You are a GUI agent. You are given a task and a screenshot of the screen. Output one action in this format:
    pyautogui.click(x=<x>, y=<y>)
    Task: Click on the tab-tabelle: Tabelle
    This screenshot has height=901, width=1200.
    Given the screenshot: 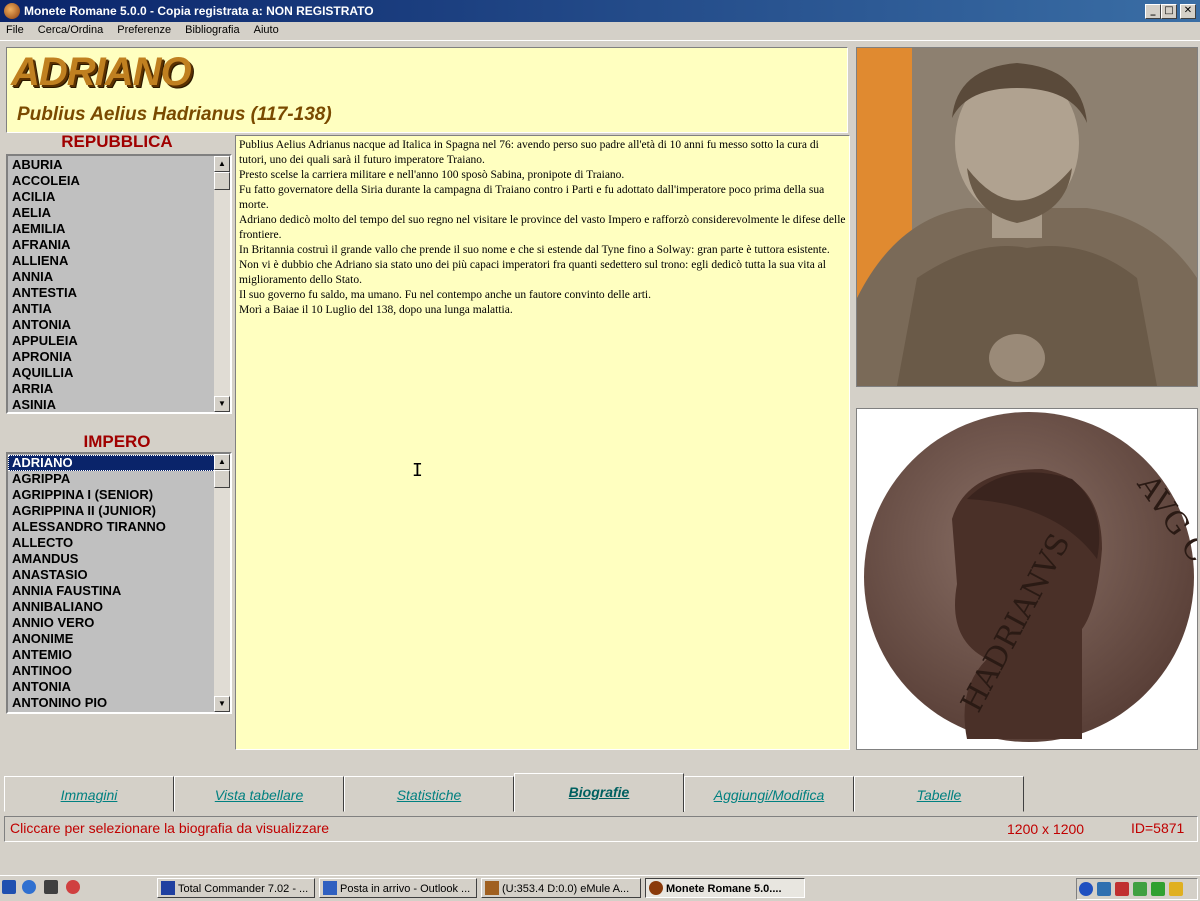 What is the action you would take?
    pyautogui.click(x=939, y=794)
    